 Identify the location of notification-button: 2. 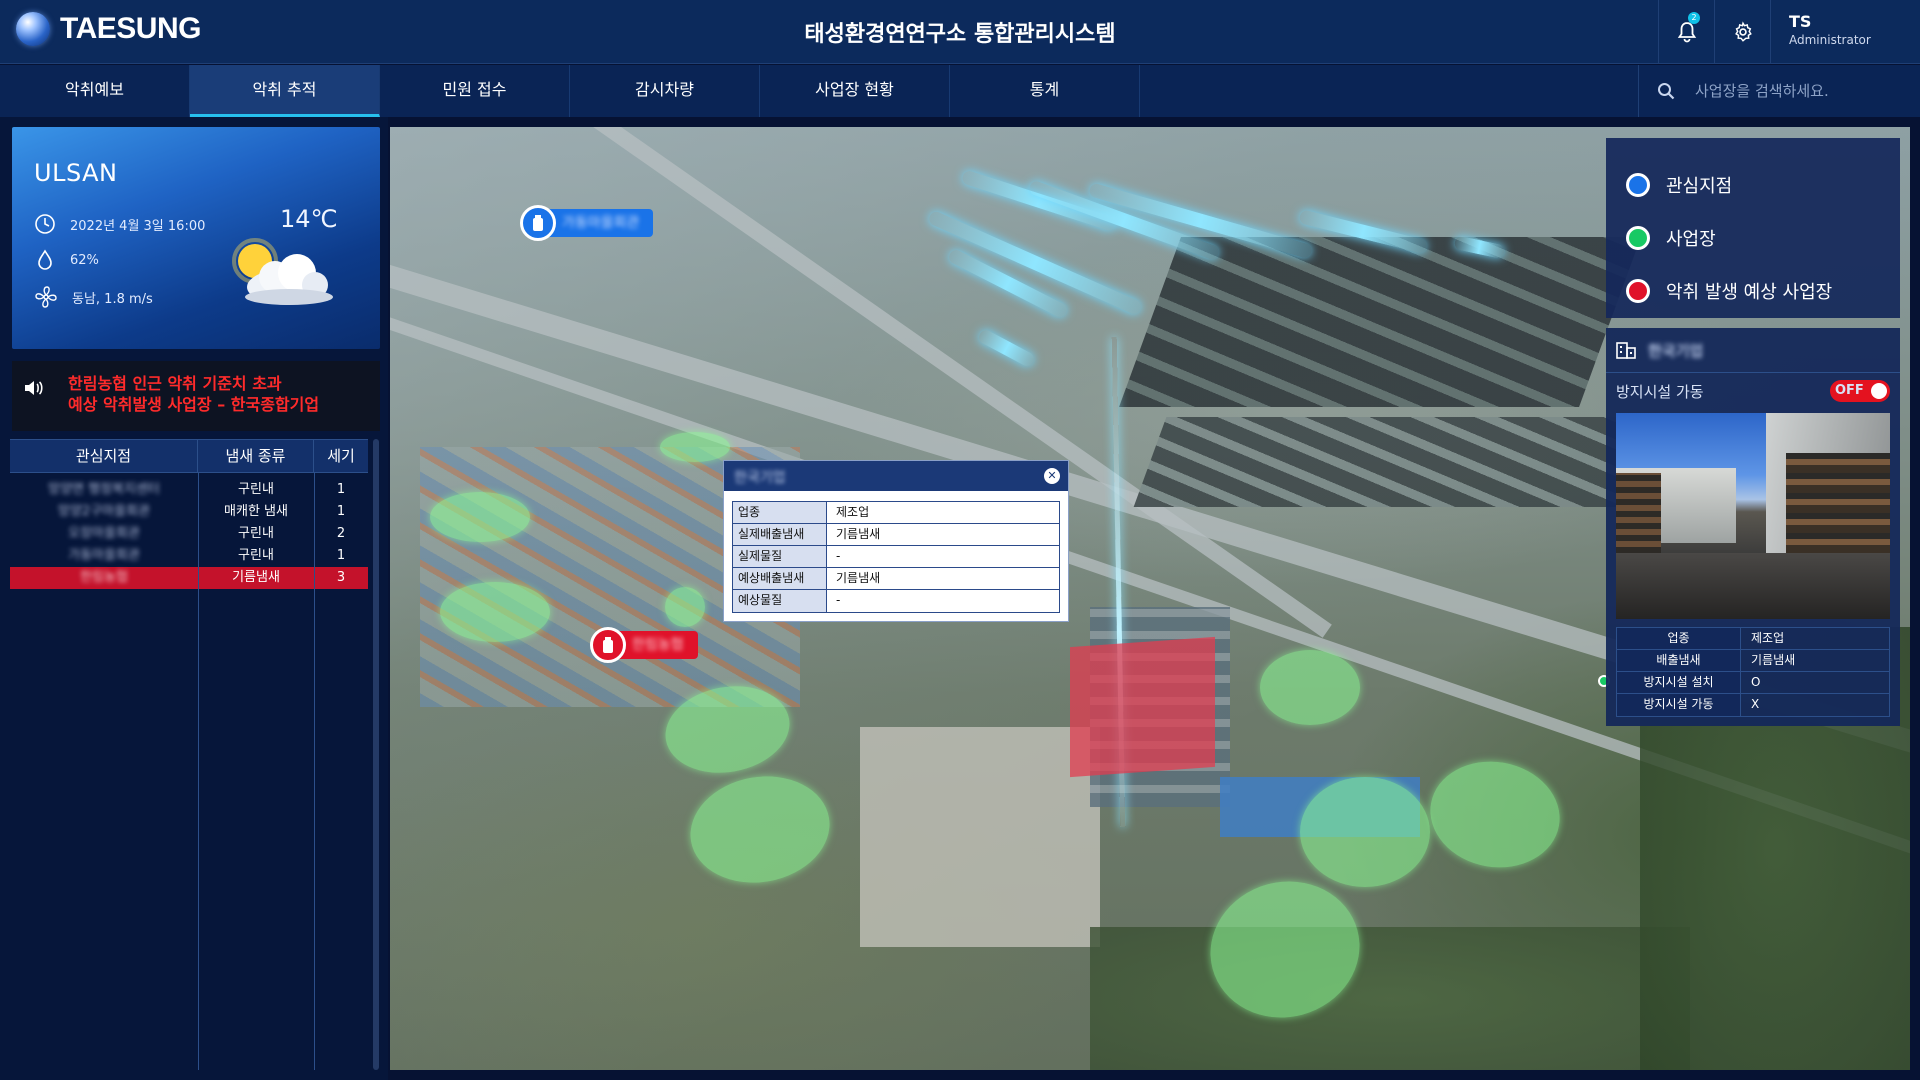
(1686, 32).